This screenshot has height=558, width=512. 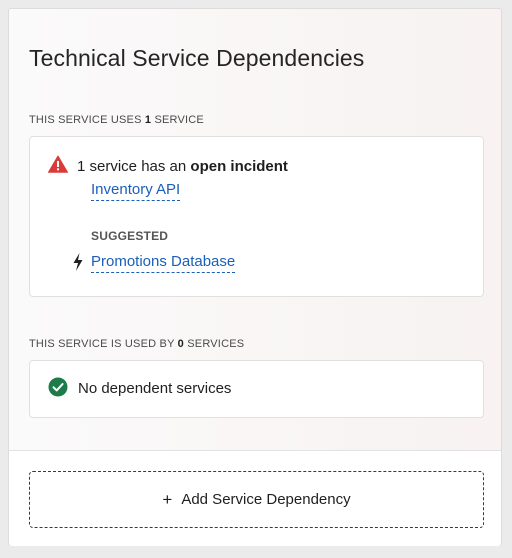 I want to click on check-circle-icon, so click(x=58, y=387).